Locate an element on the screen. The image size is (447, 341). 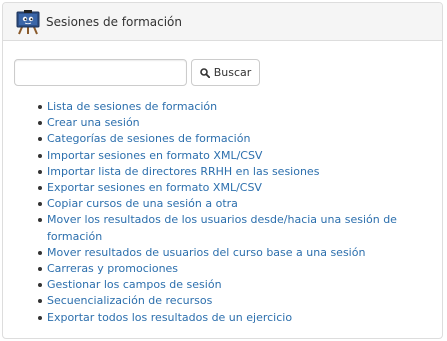
menu-link-session-fields: Gestionar los campos de sesión is located at coordinates (134, 284).